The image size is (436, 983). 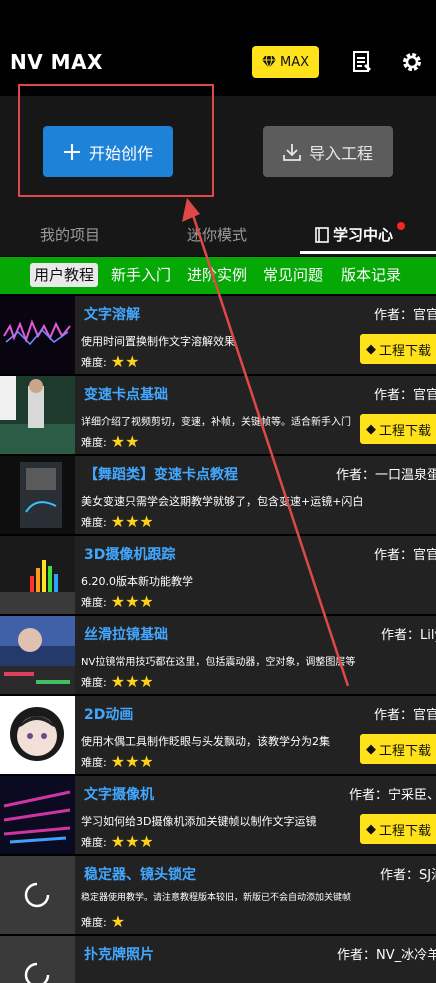 What do you see at coordinates (392, 795) in the screenshot?
I see `tutorial-author: 作者：宁采臣、` at bounding box center [392, 795].